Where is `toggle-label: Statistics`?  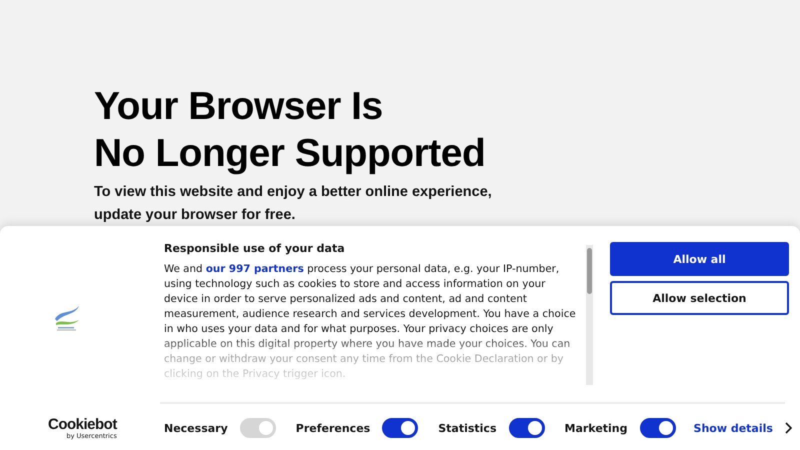
toggle-label: Statistics is located at coordinates (467, 428).